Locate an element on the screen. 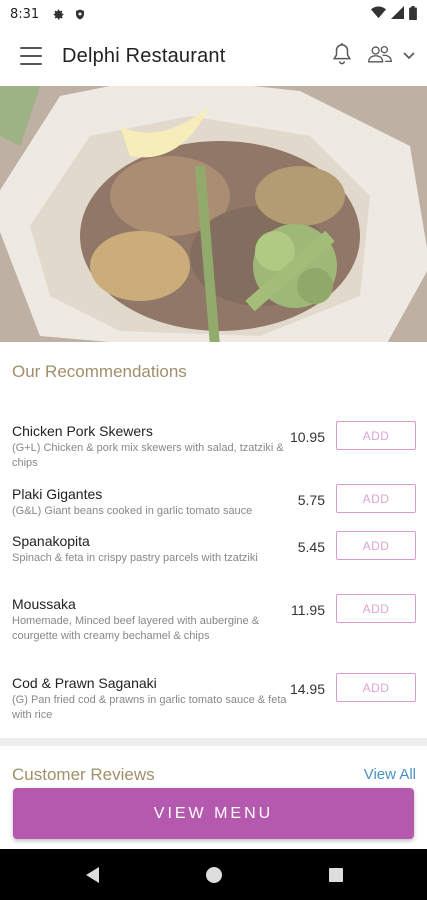  account-switch-button is located at coordinates (391, 56).